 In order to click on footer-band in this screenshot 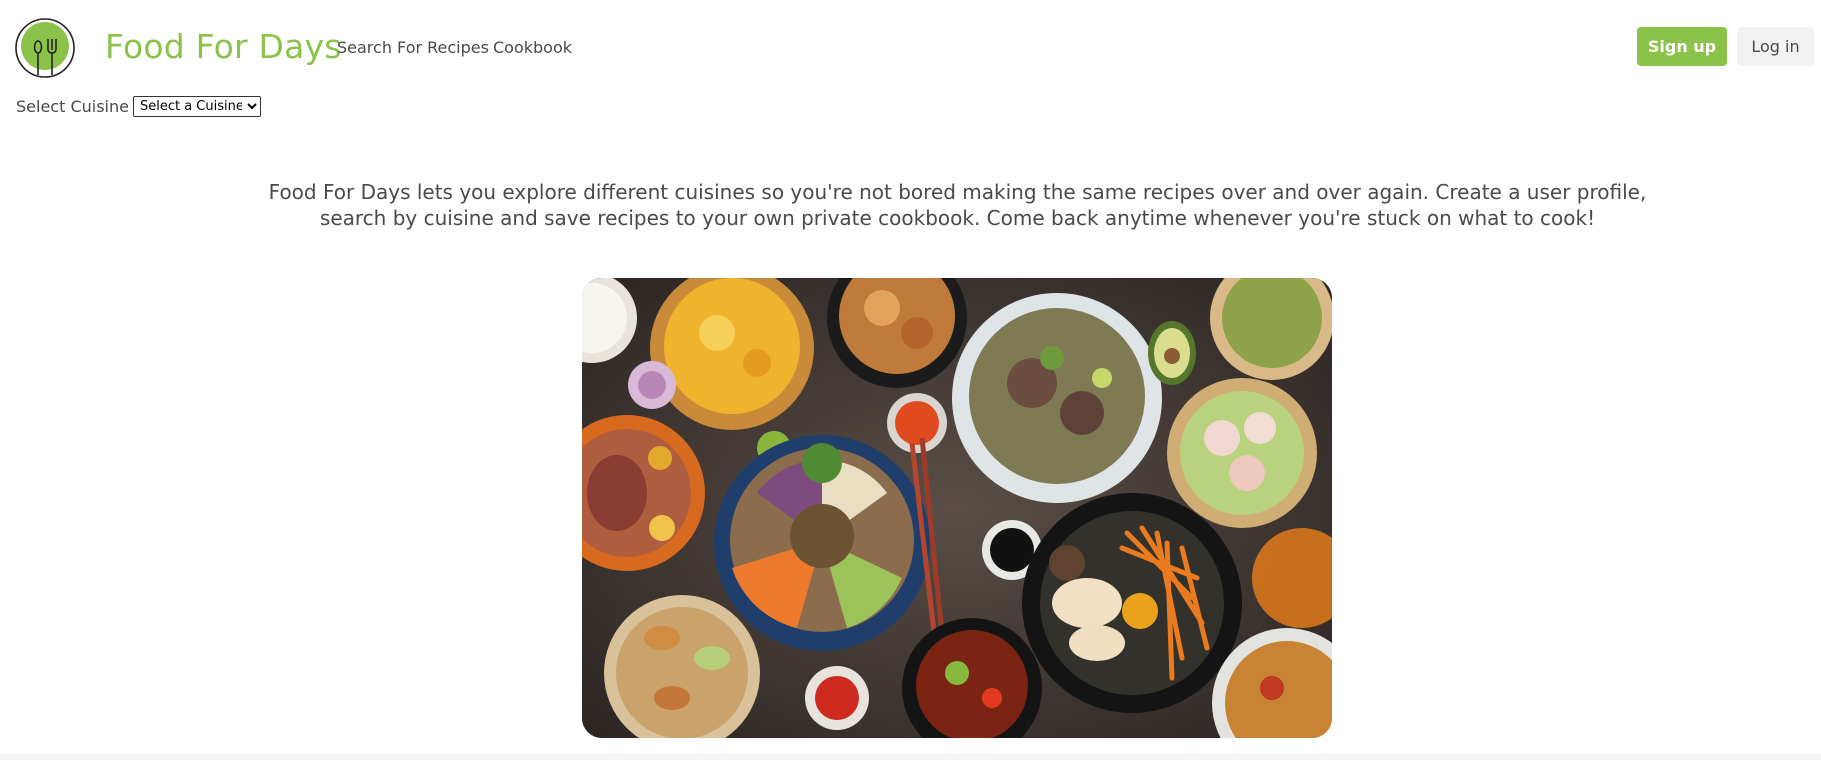, I will do `click(910, 757)`.